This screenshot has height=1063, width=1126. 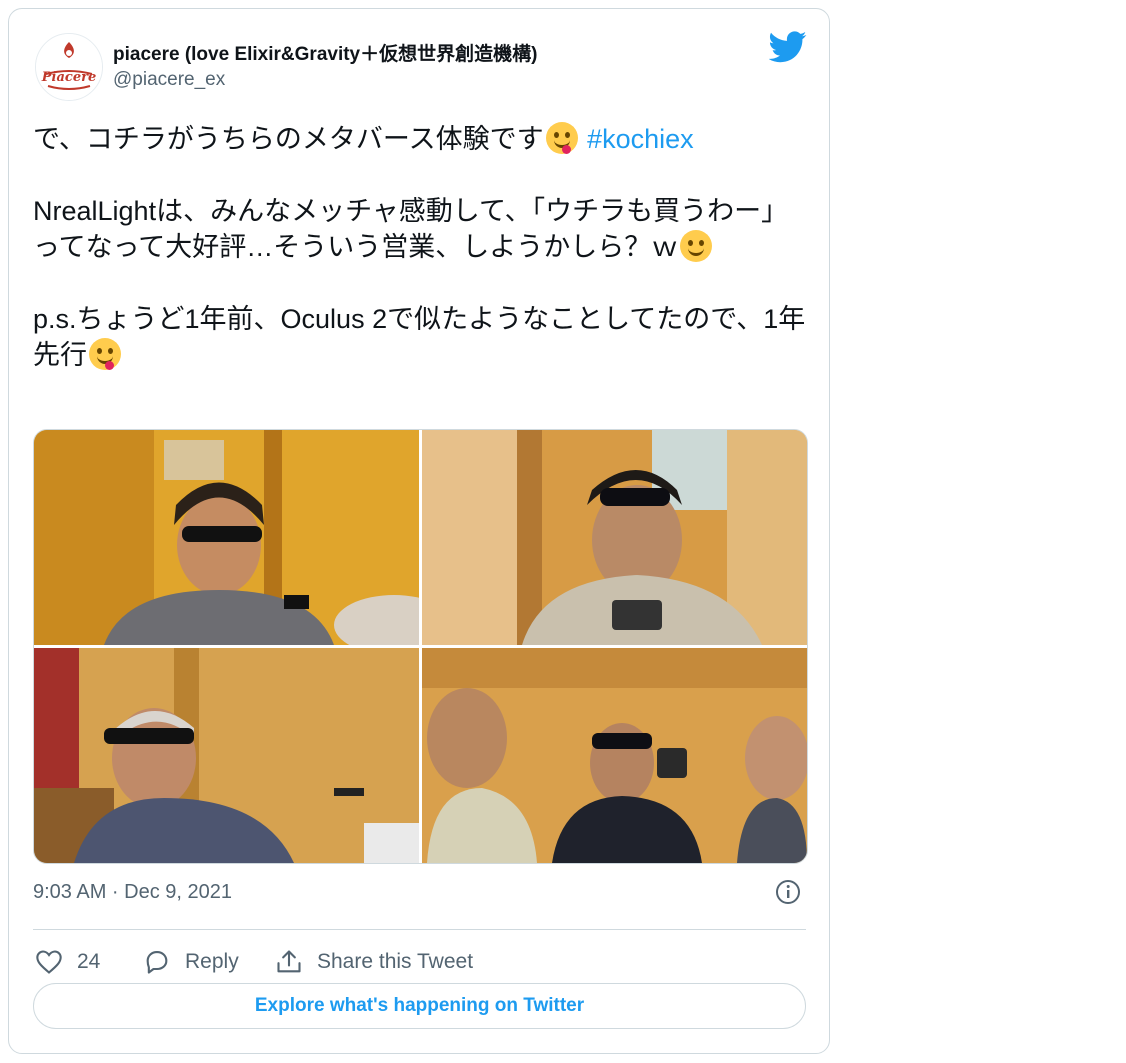 I want to click on tweet-line-1: で、コチラがうちらのメタバース体験です, so click(x=288, y=139).